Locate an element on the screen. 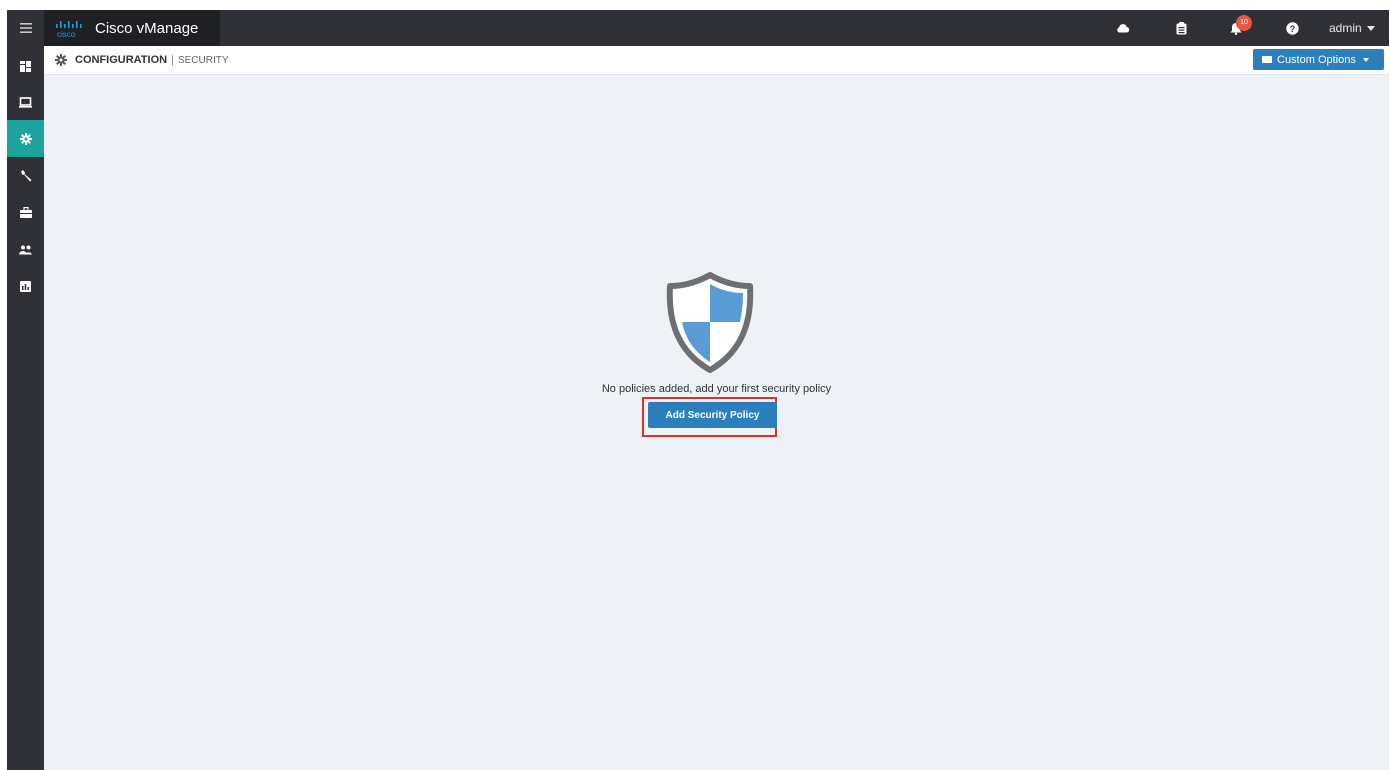  sidebar-item-maintenance is located at coordinates (25, 212).